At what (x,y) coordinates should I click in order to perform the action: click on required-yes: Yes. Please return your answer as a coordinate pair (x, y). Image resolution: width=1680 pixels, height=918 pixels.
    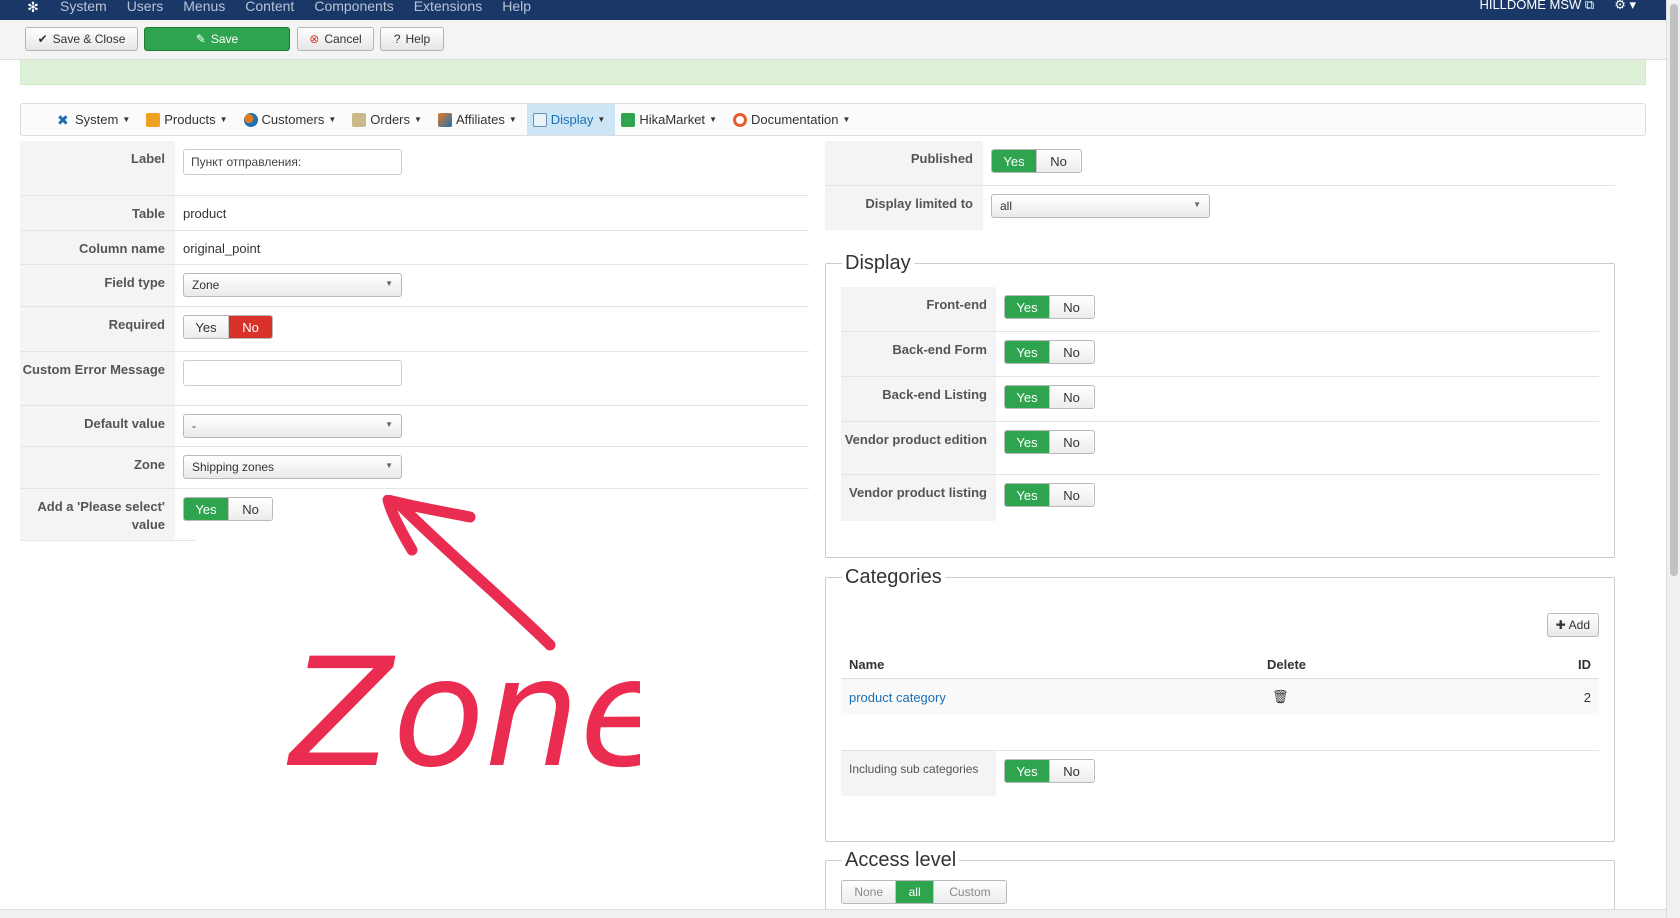
    Looking at the image, I should click on (206, 327).